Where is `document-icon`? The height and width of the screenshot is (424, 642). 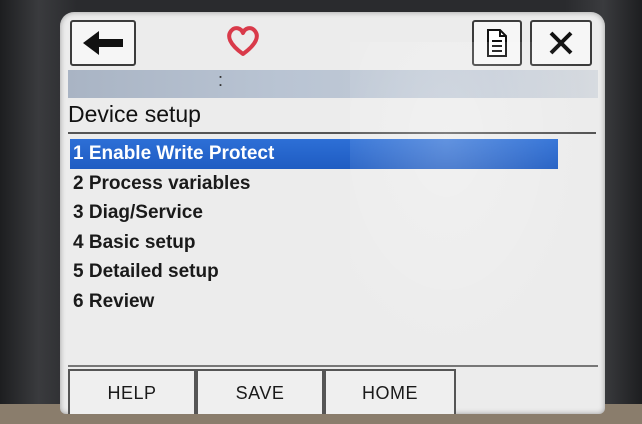 document-icon is located at coordinates (497, 43).